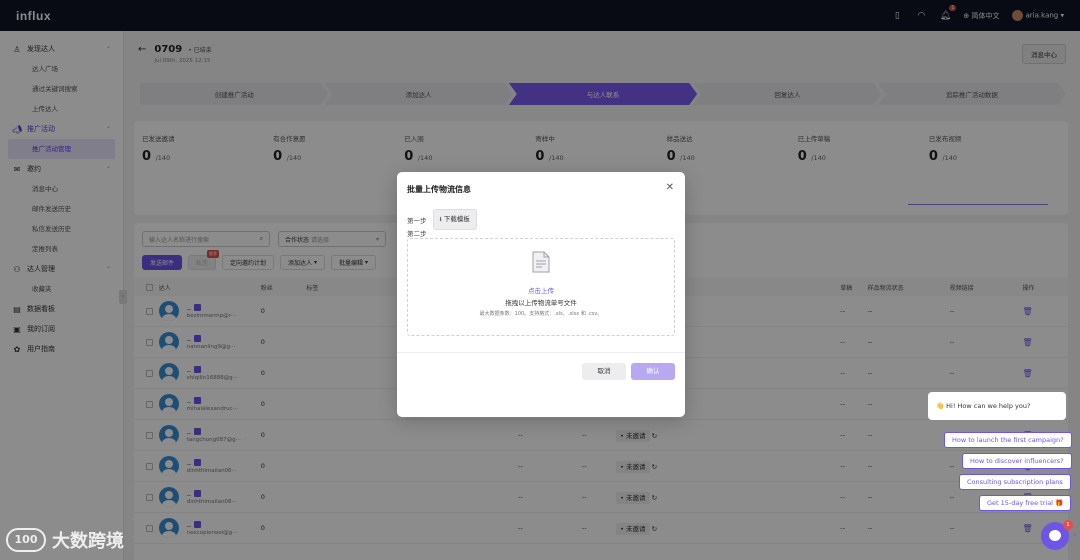  What do you see at coordinates (454, 219) in the screenshot?
I see `download-template-button: ⭳ 下载模板` at bounding box center [454, 219].